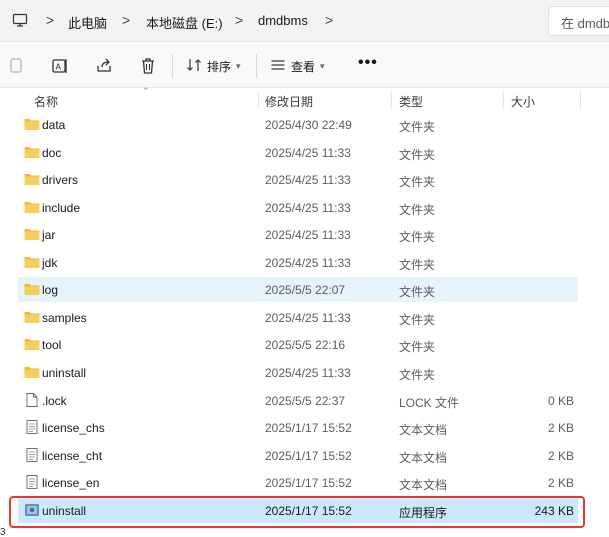  I want to click on breadcrumb-drive-e: 本地磁盘 (E:), so click(184, 22).